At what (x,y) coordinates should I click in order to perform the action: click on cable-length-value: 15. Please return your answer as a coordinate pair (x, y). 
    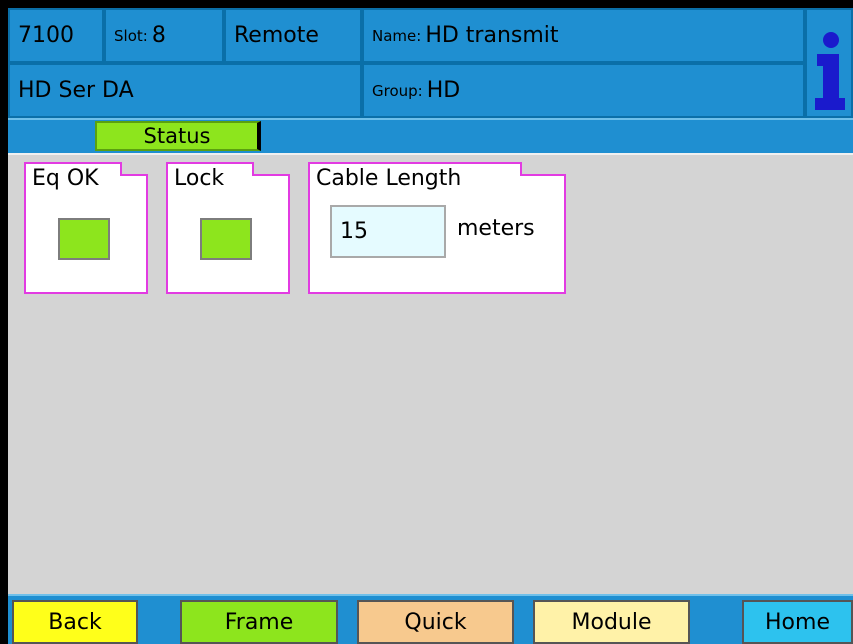
    Looking at the image, I should click on (354, 231).